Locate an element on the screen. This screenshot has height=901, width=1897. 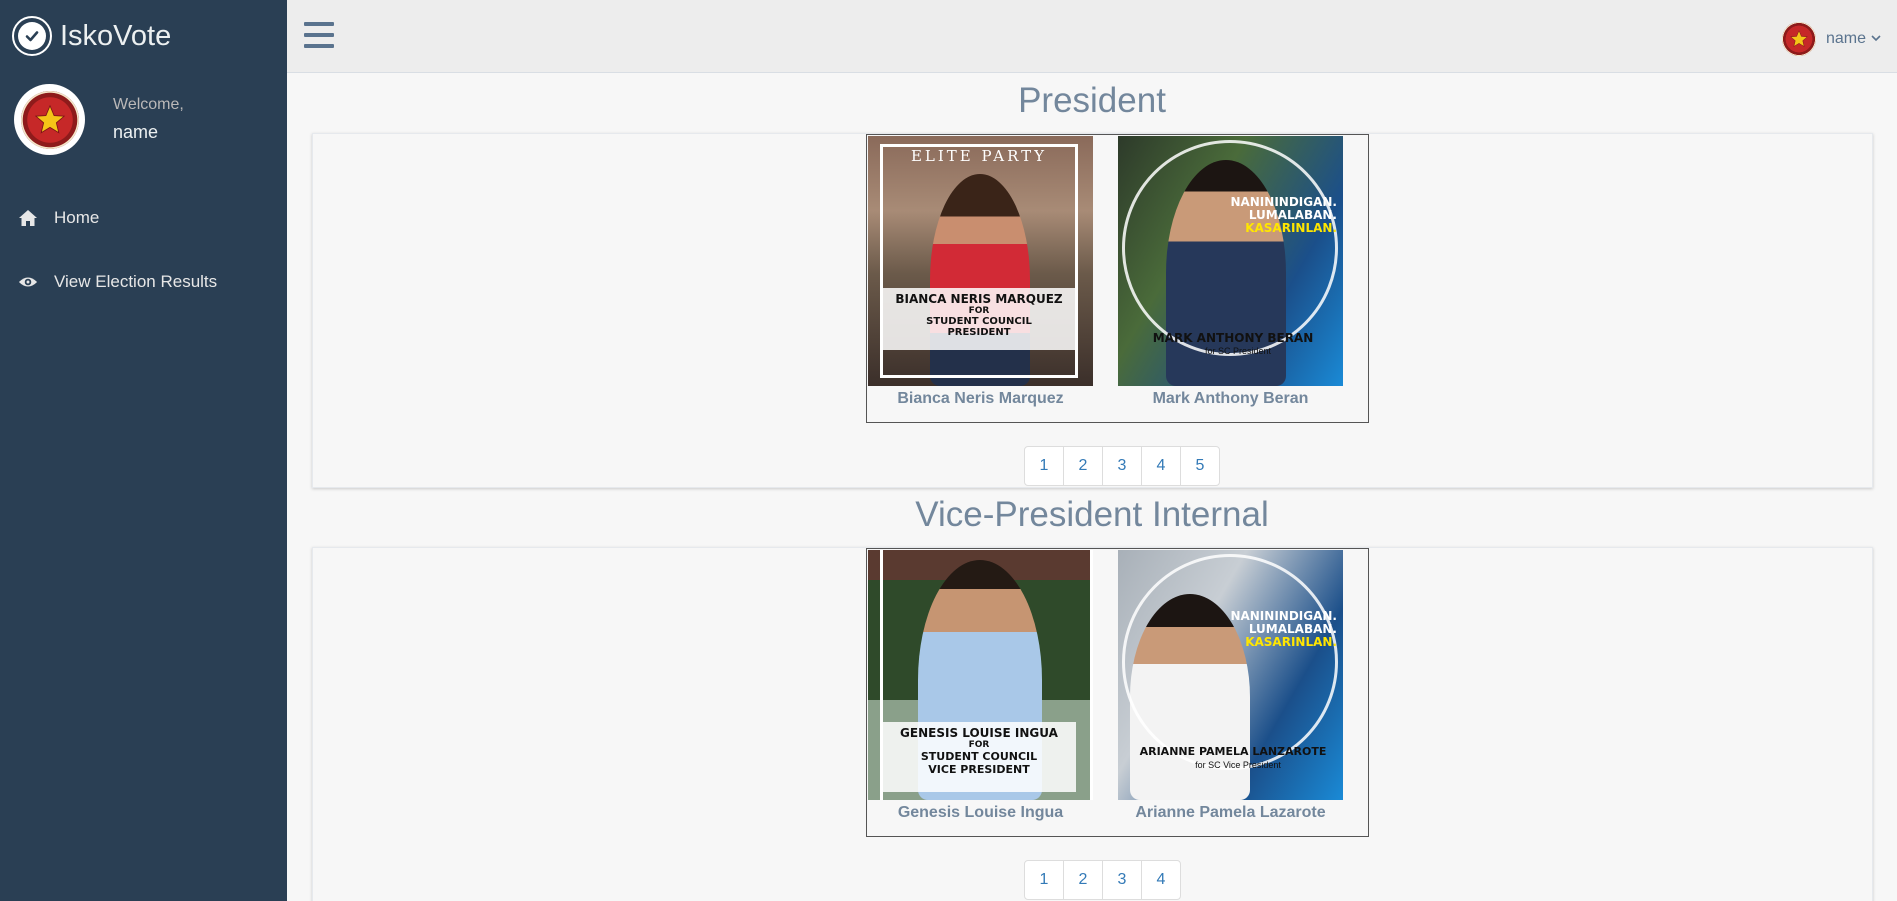
sidebar-item-label: Home is located at coordinates (77, 217).